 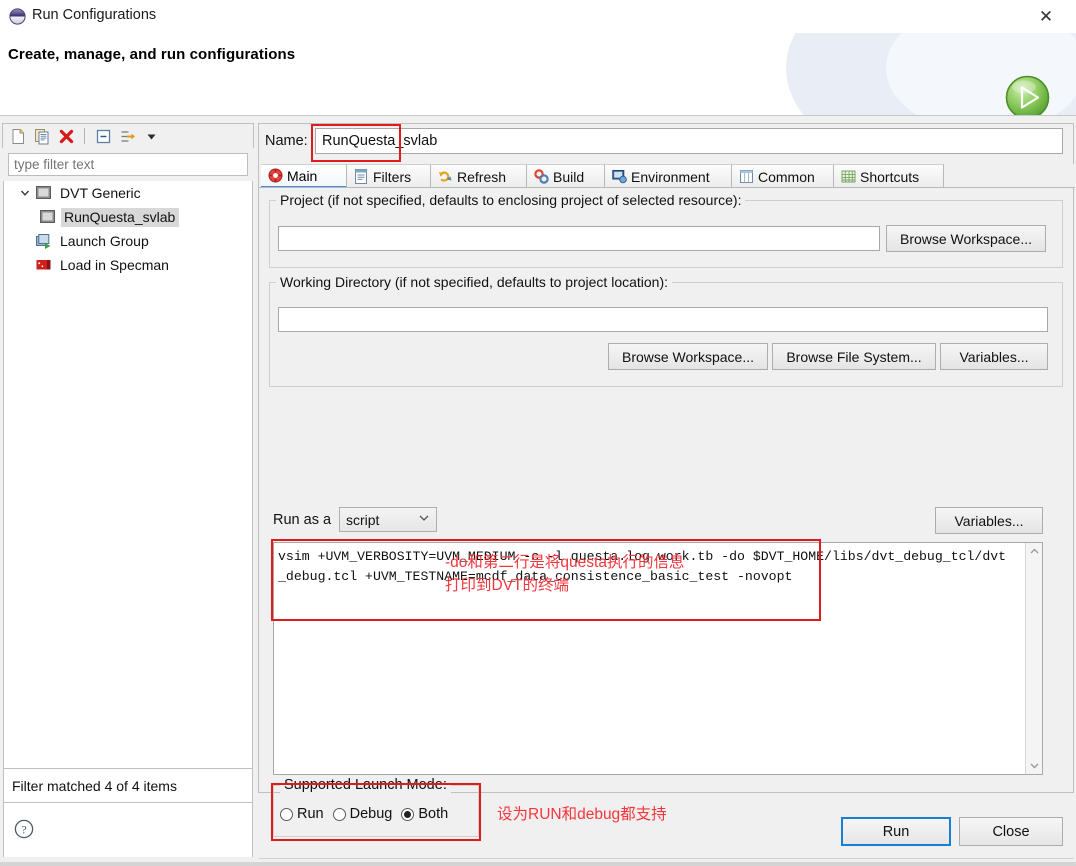 What do you see at coordinates (152, 54) in the screenshot?
I see `page-title: Create, manage, and run configurations` at bounding box center [152, 54].